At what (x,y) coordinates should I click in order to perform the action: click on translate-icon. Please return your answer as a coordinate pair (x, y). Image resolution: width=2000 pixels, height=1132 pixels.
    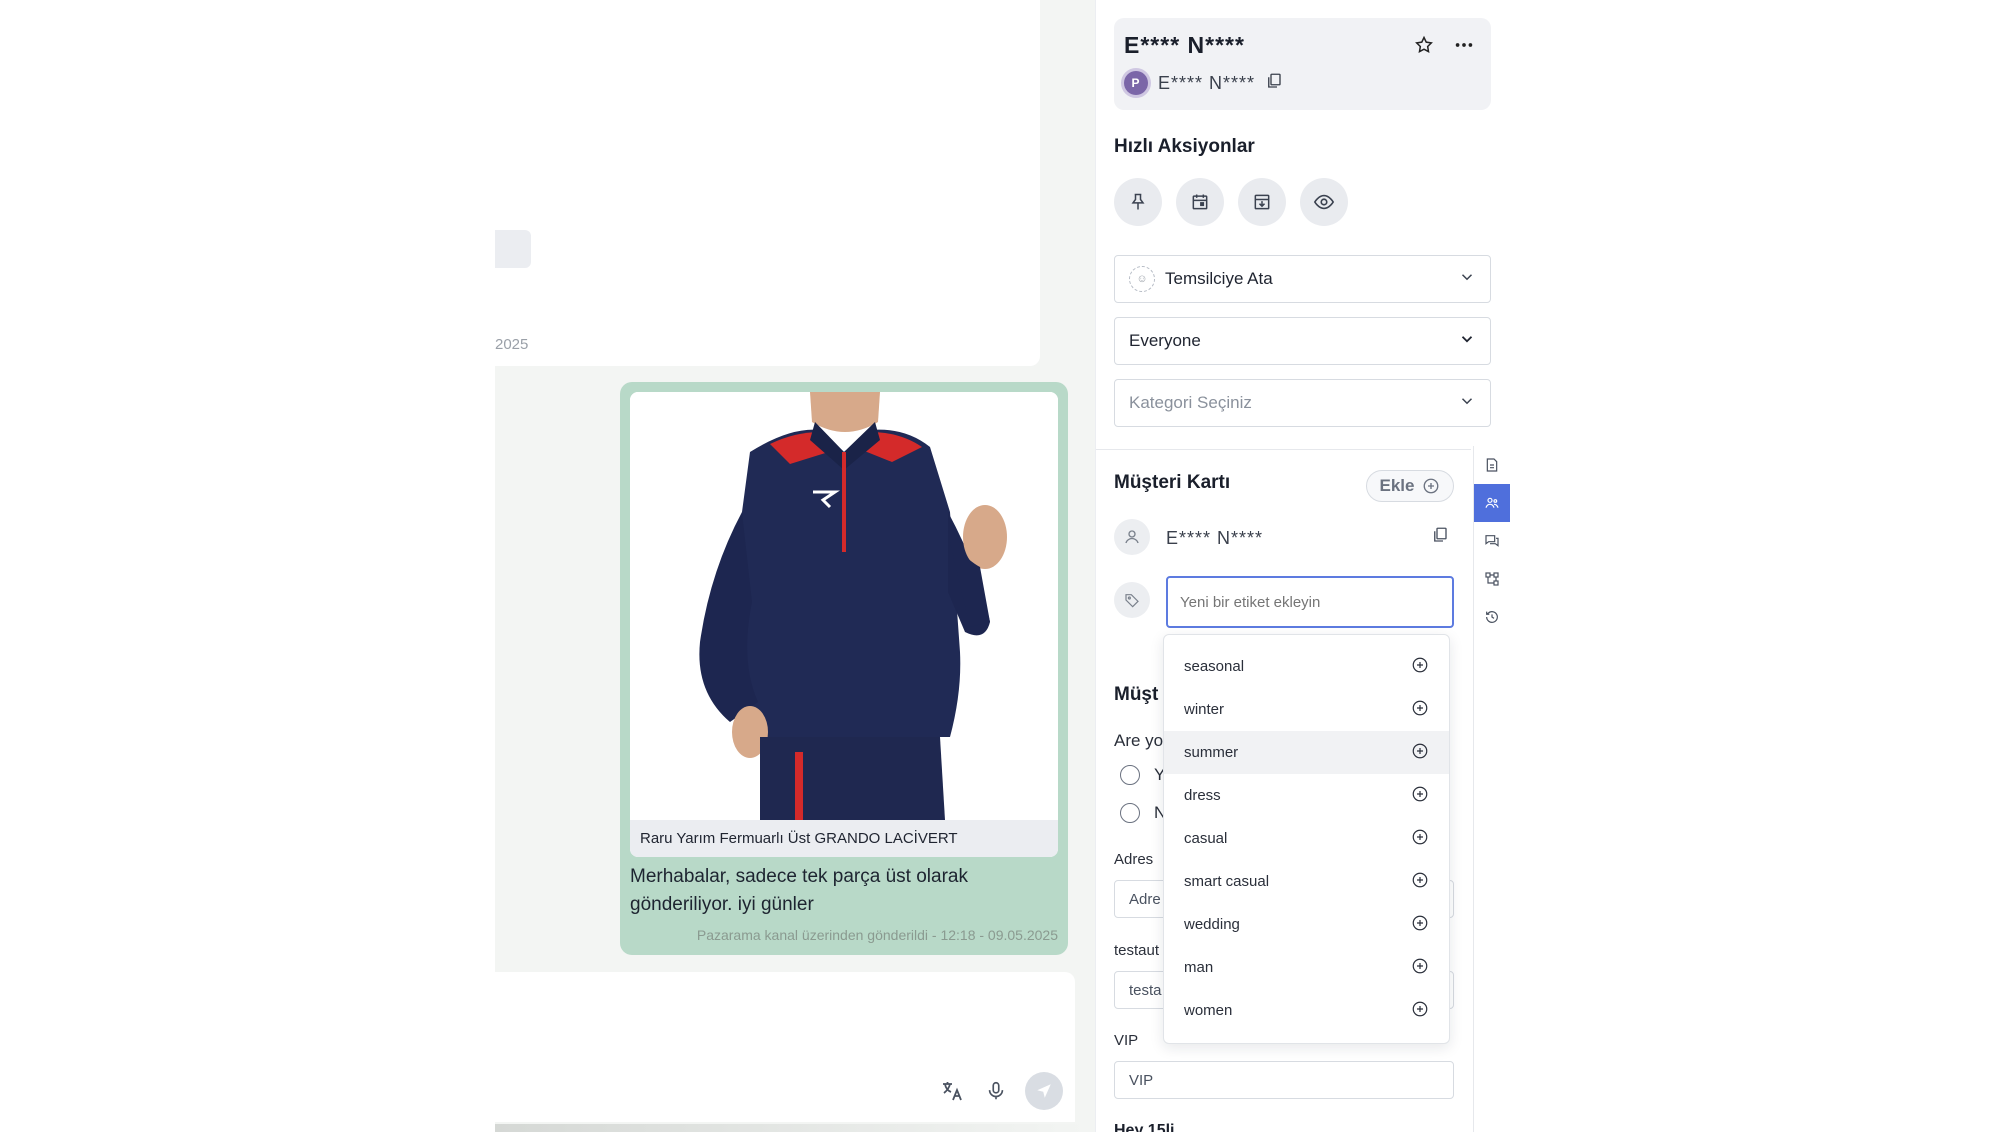
    Looking at the image, I should click on (952, 1091).